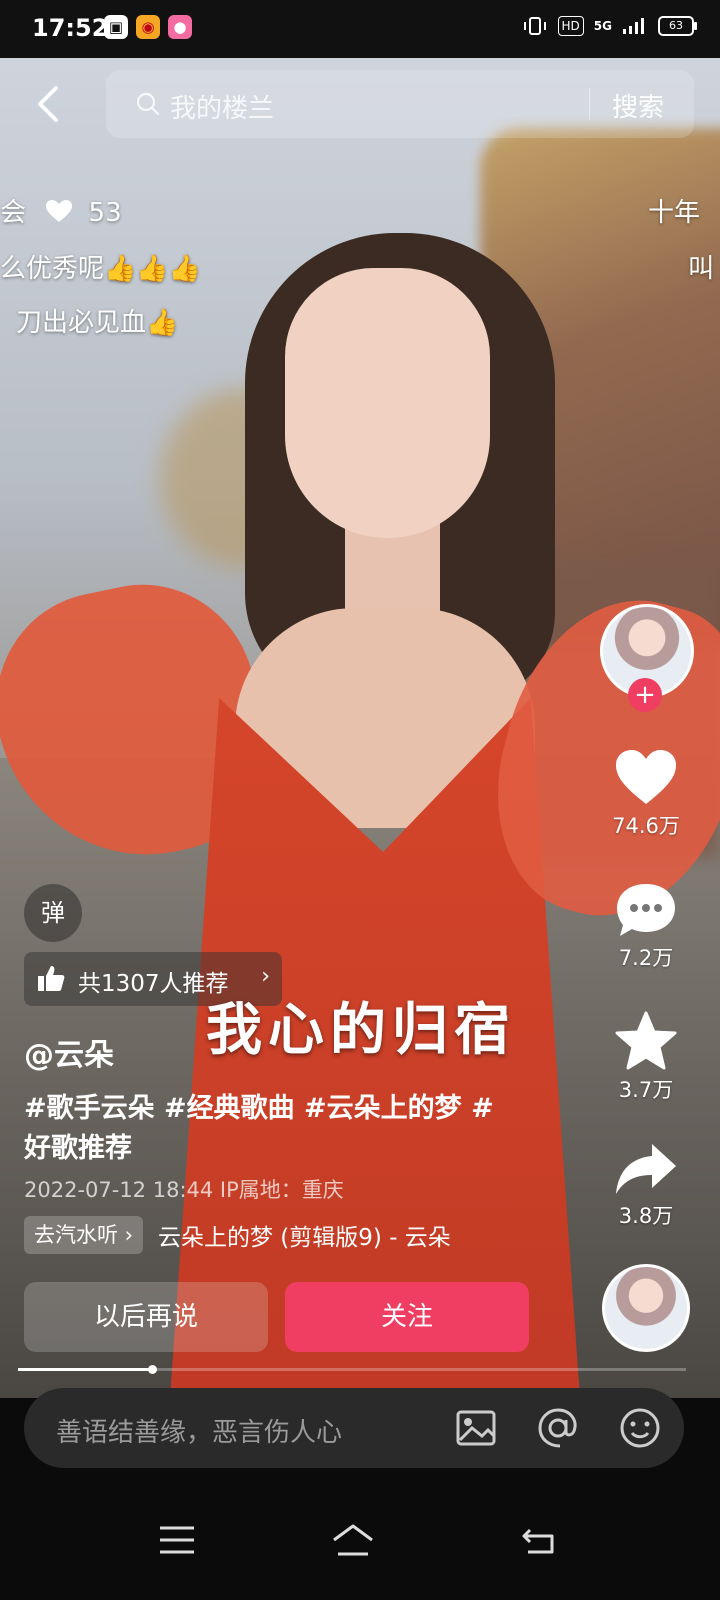 The height and width of the screenshot is (1600, 720). What do you see at coordinates (13, 213) in the screenshot?
I see `danmaku-text: 会` at bounding box center [13, 213].